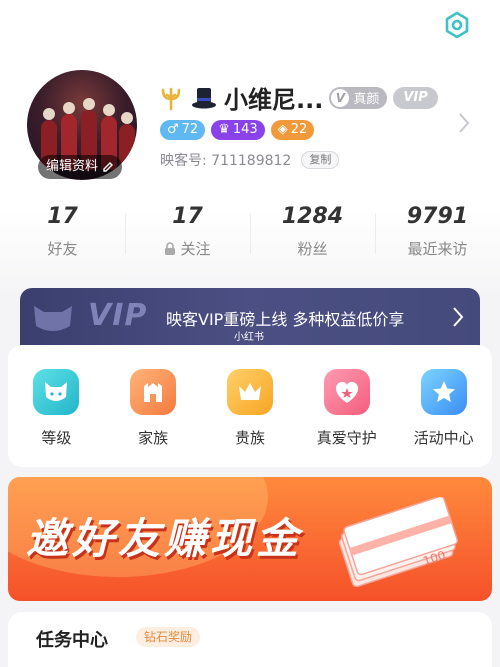 This screenshot has width=500, height=667. Describe the element at coordinates (173, 129) in the screenshot. I see `male-icon: ♂` at that location.